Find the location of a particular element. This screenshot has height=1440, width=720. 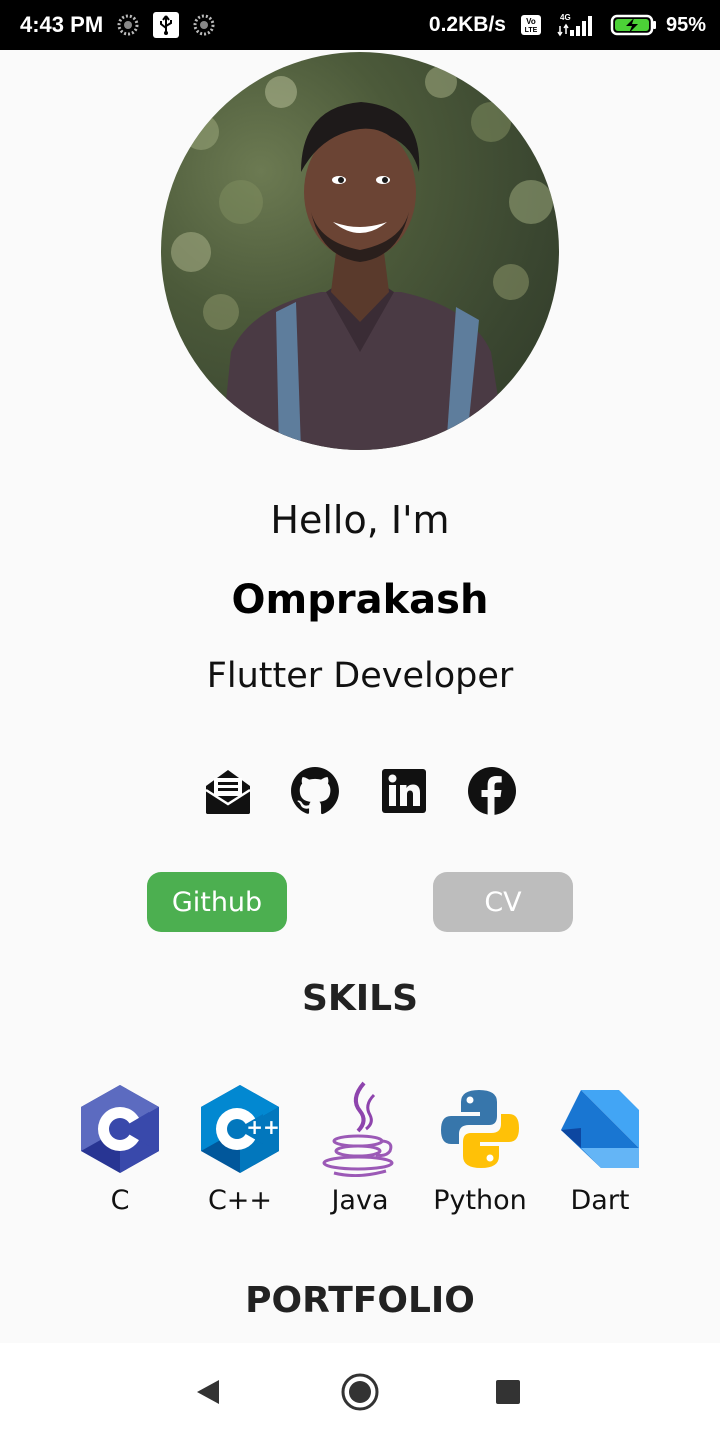

home-icon is located at coordinates (360, 1392).